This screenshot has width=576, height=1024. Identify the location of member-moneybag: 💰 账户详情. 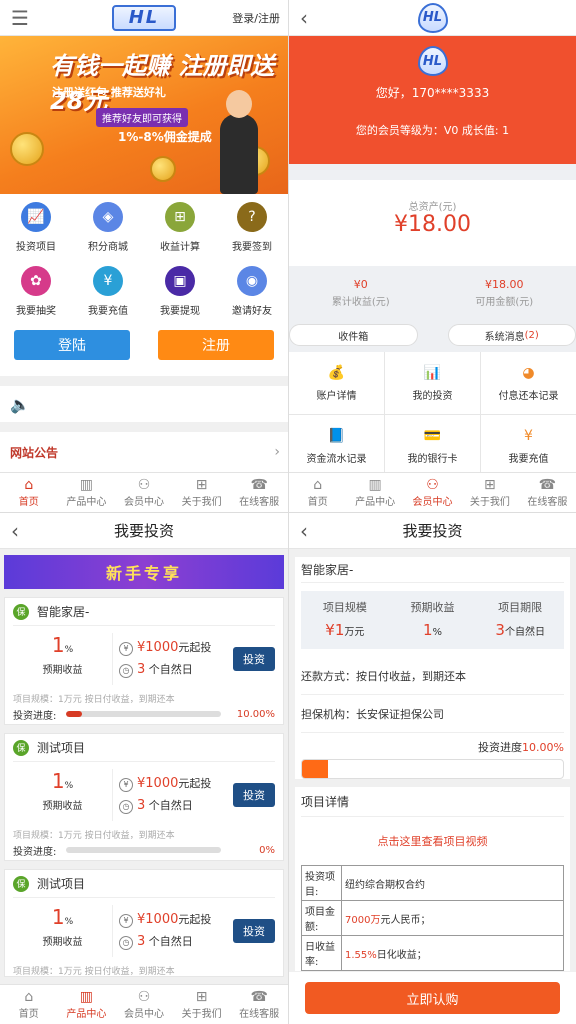
(336, 383).